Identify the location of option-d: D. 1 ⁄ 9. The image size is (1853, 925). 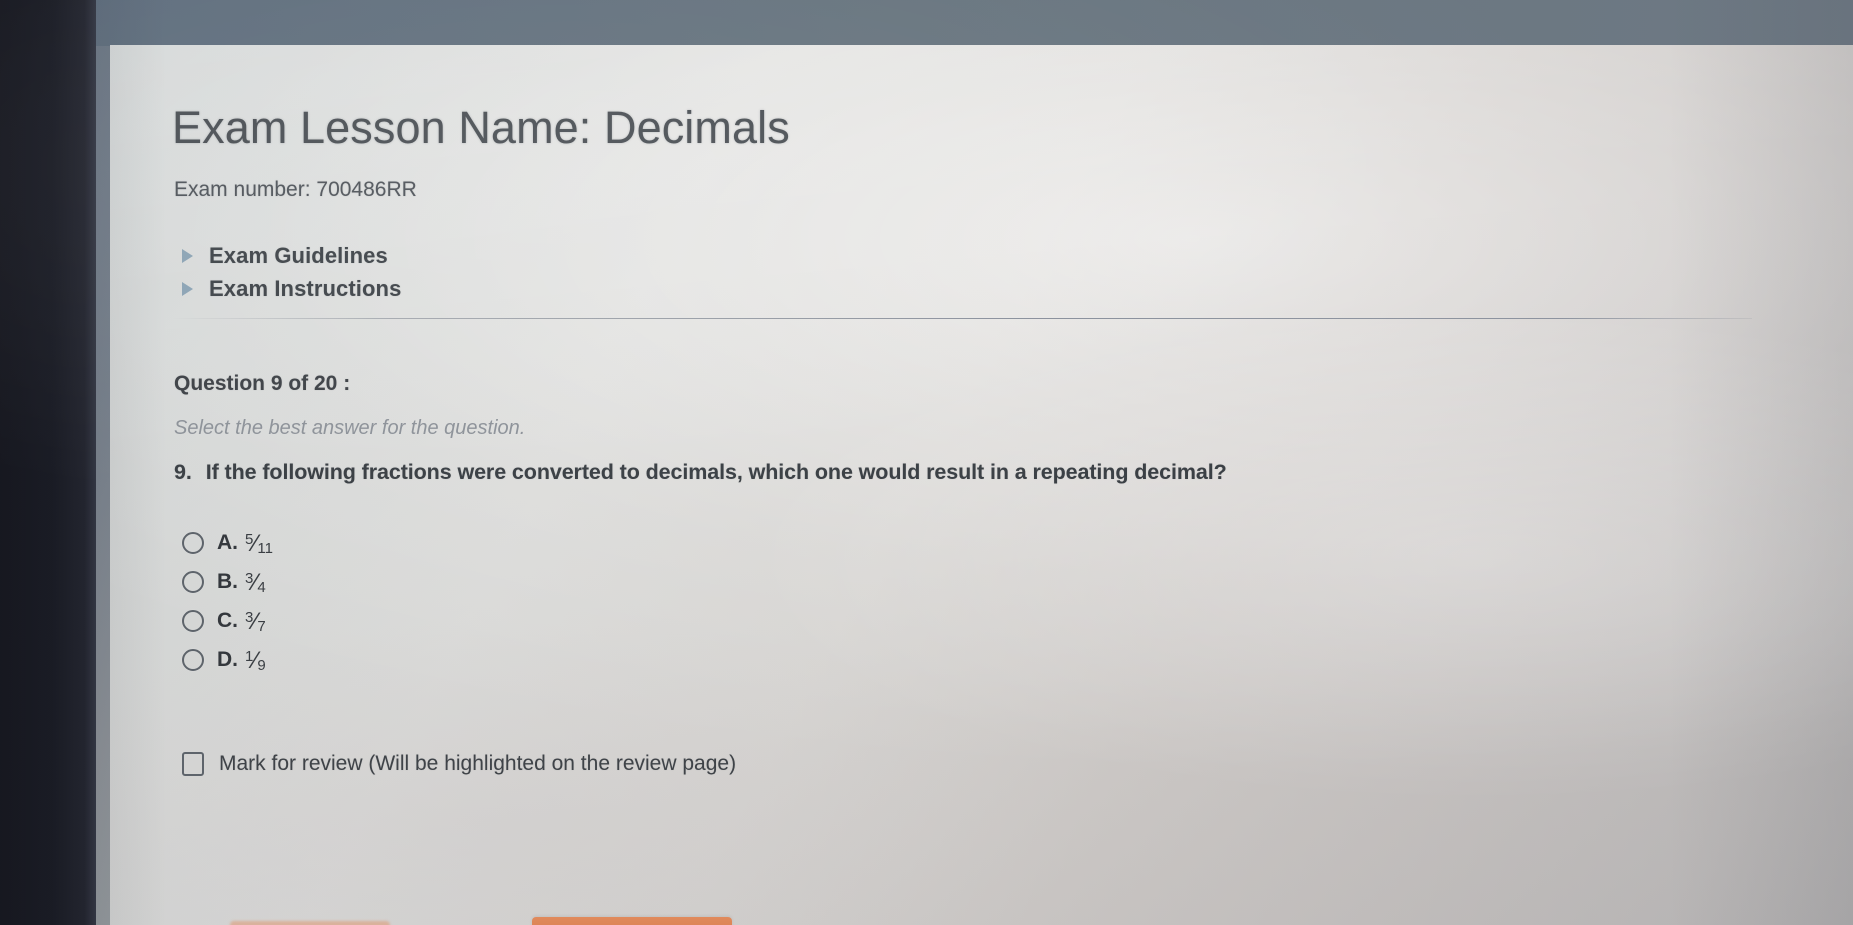
(227, 659).